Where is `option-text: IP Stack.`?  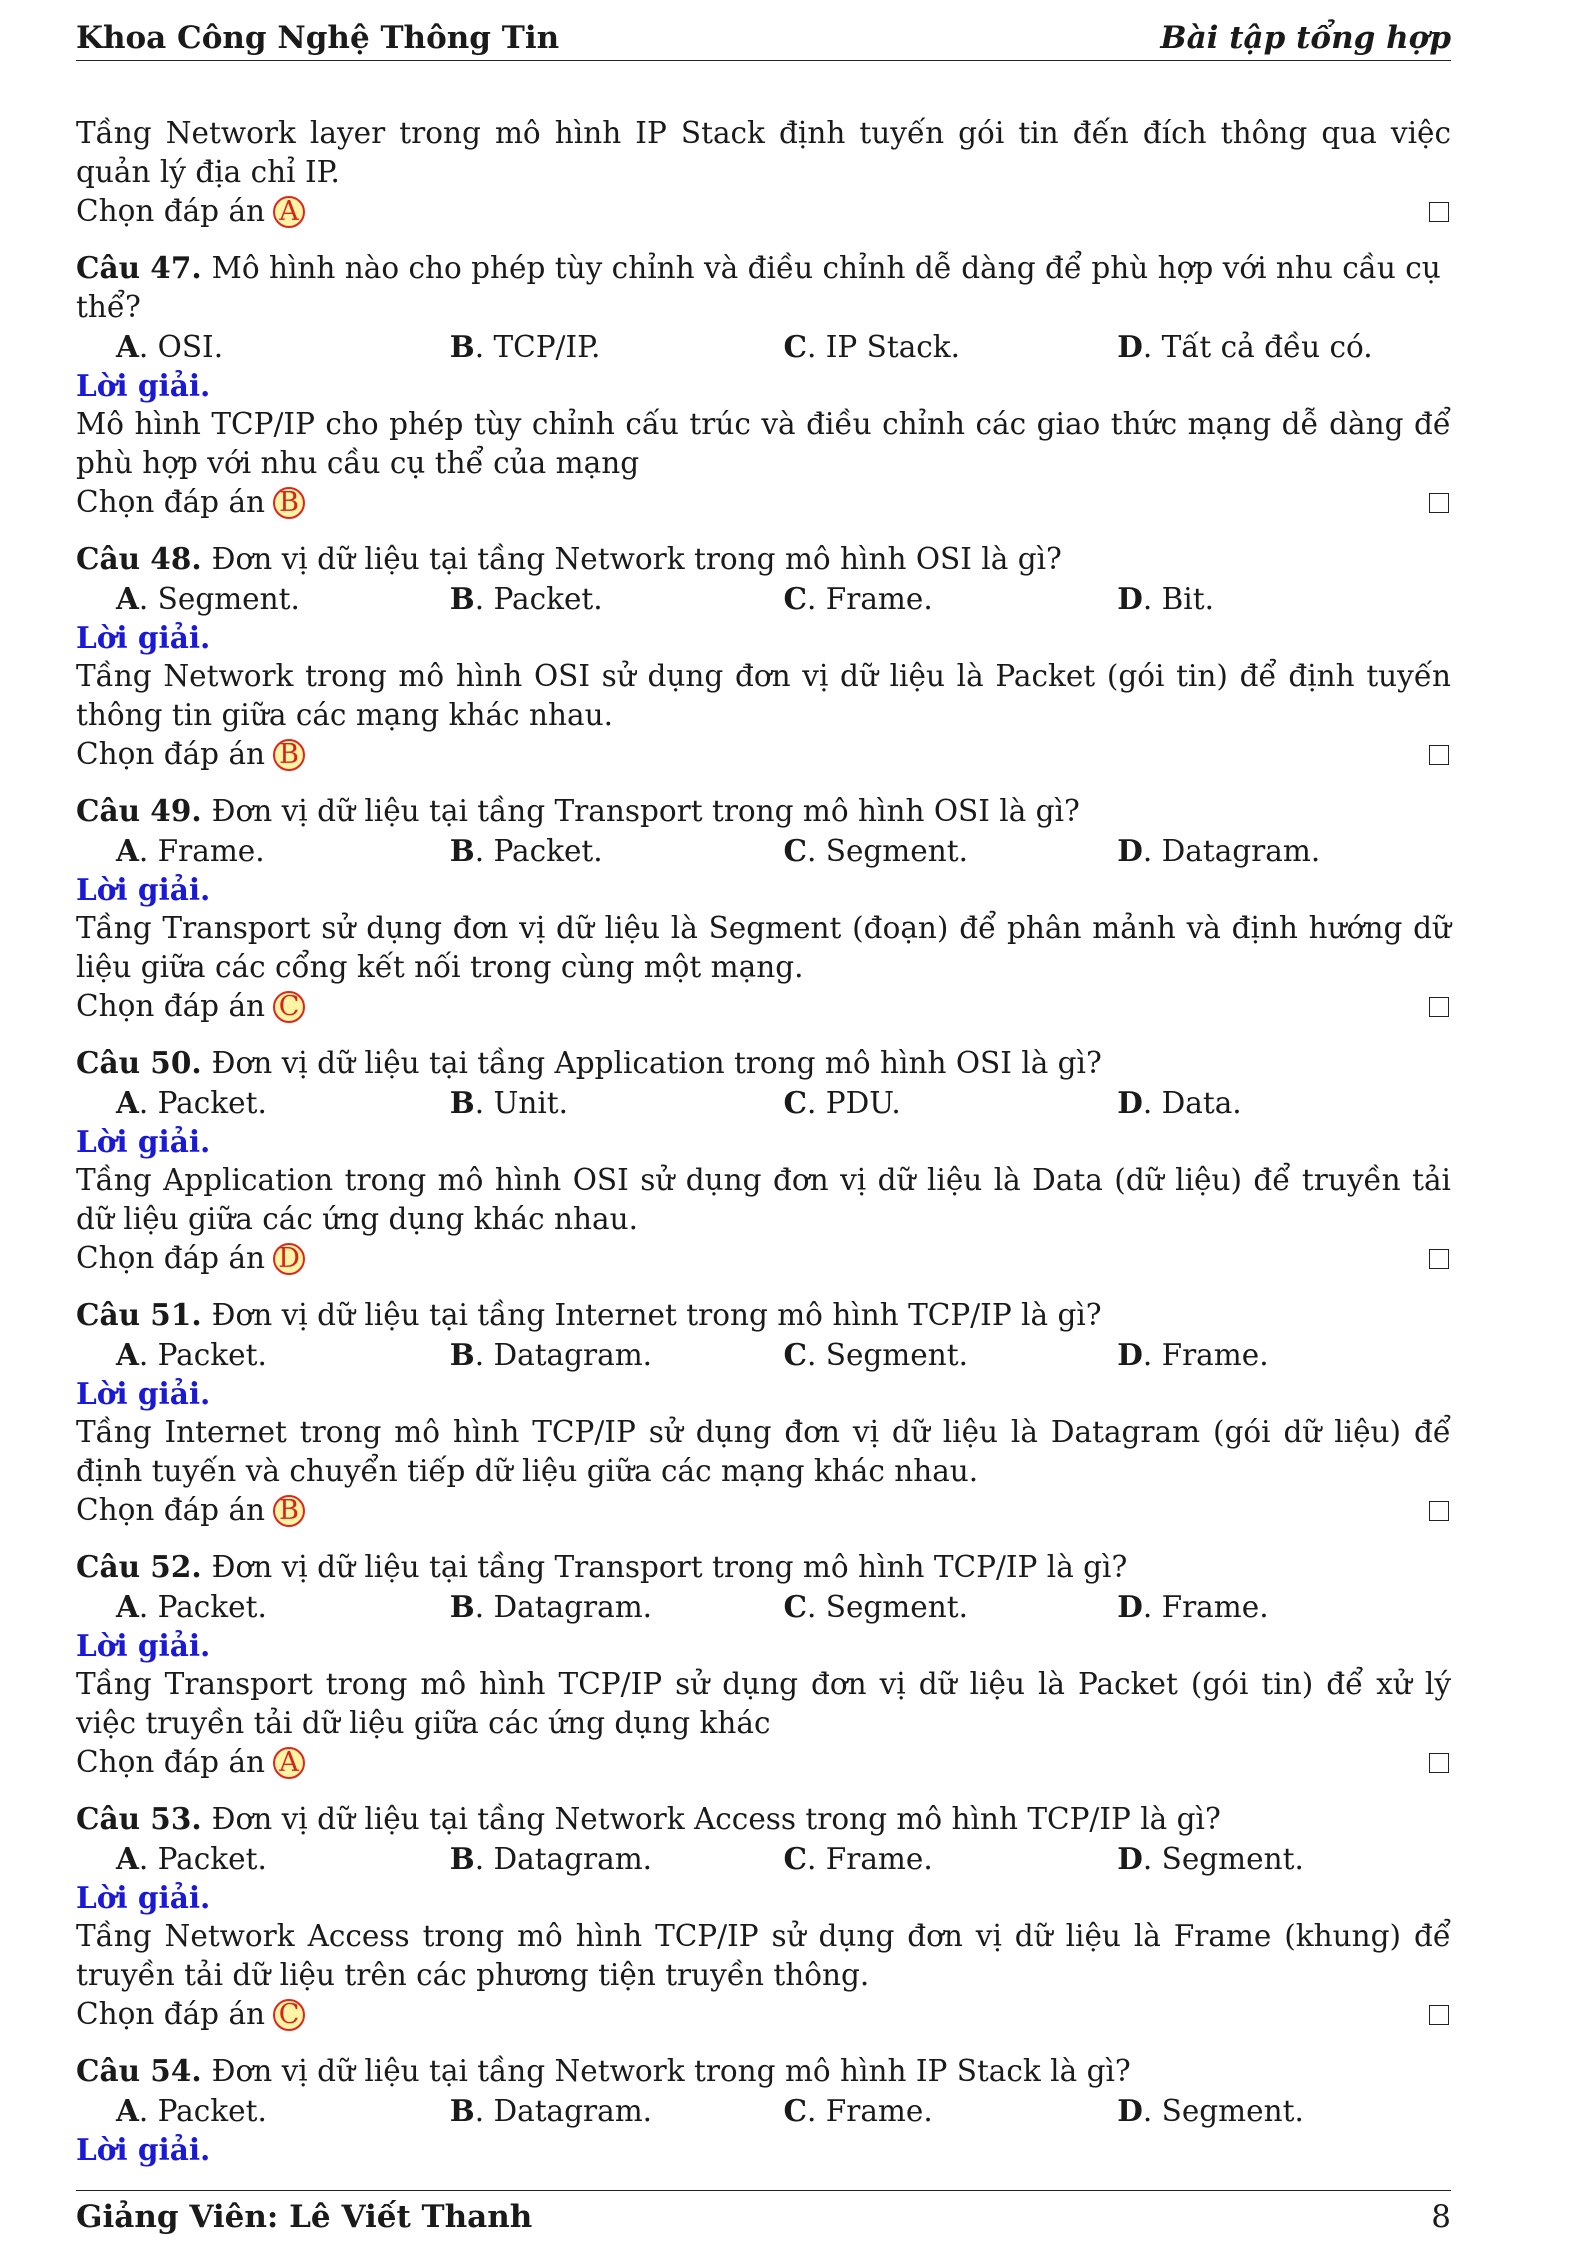 option-text: IP Stack. is located at coordinates (893, 347).